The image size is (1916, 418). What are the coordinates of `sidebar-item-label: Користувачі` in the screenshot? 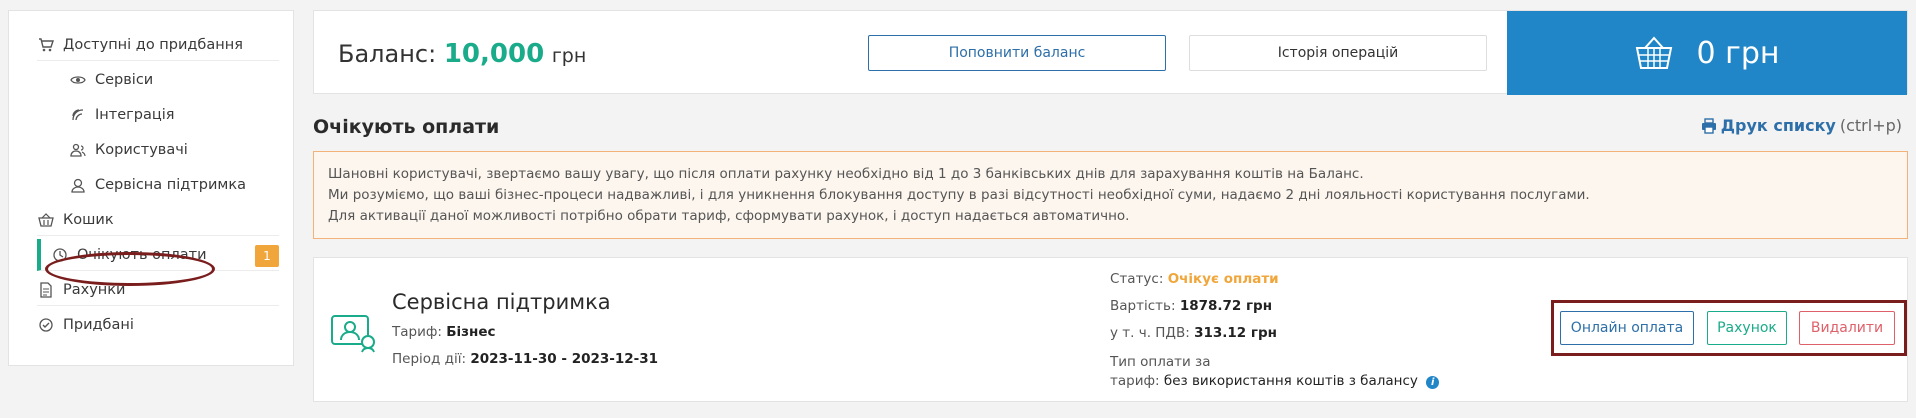 It's located at (141, 150).